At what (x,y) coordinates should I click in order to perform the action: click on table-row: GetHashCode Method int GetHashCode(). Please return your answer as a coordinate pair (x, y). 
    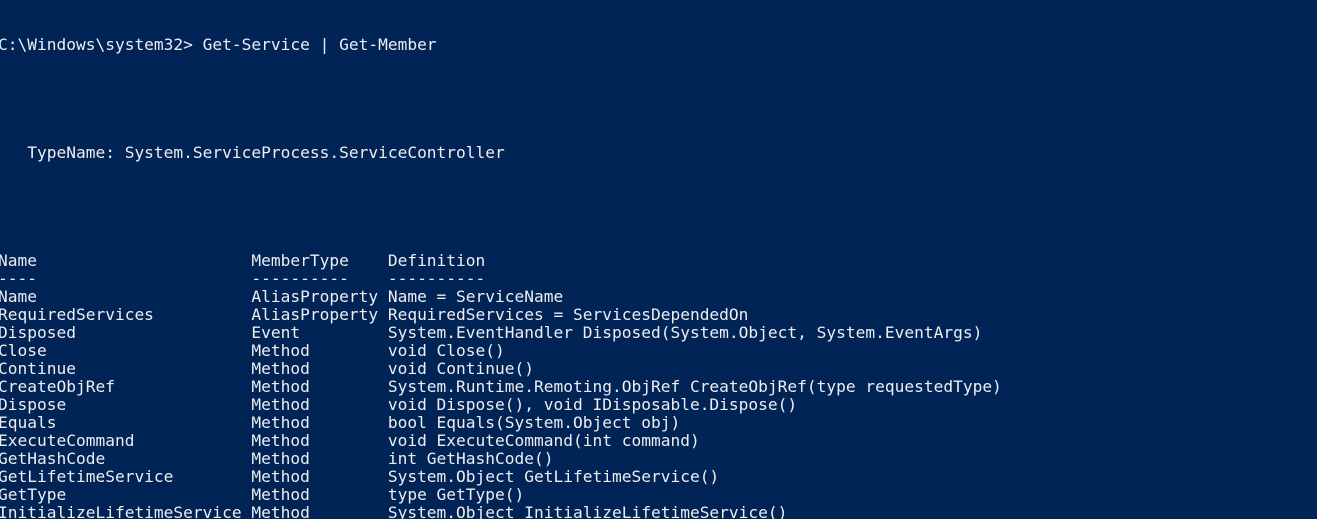
    Looking at the image, I should click on (277, 458).